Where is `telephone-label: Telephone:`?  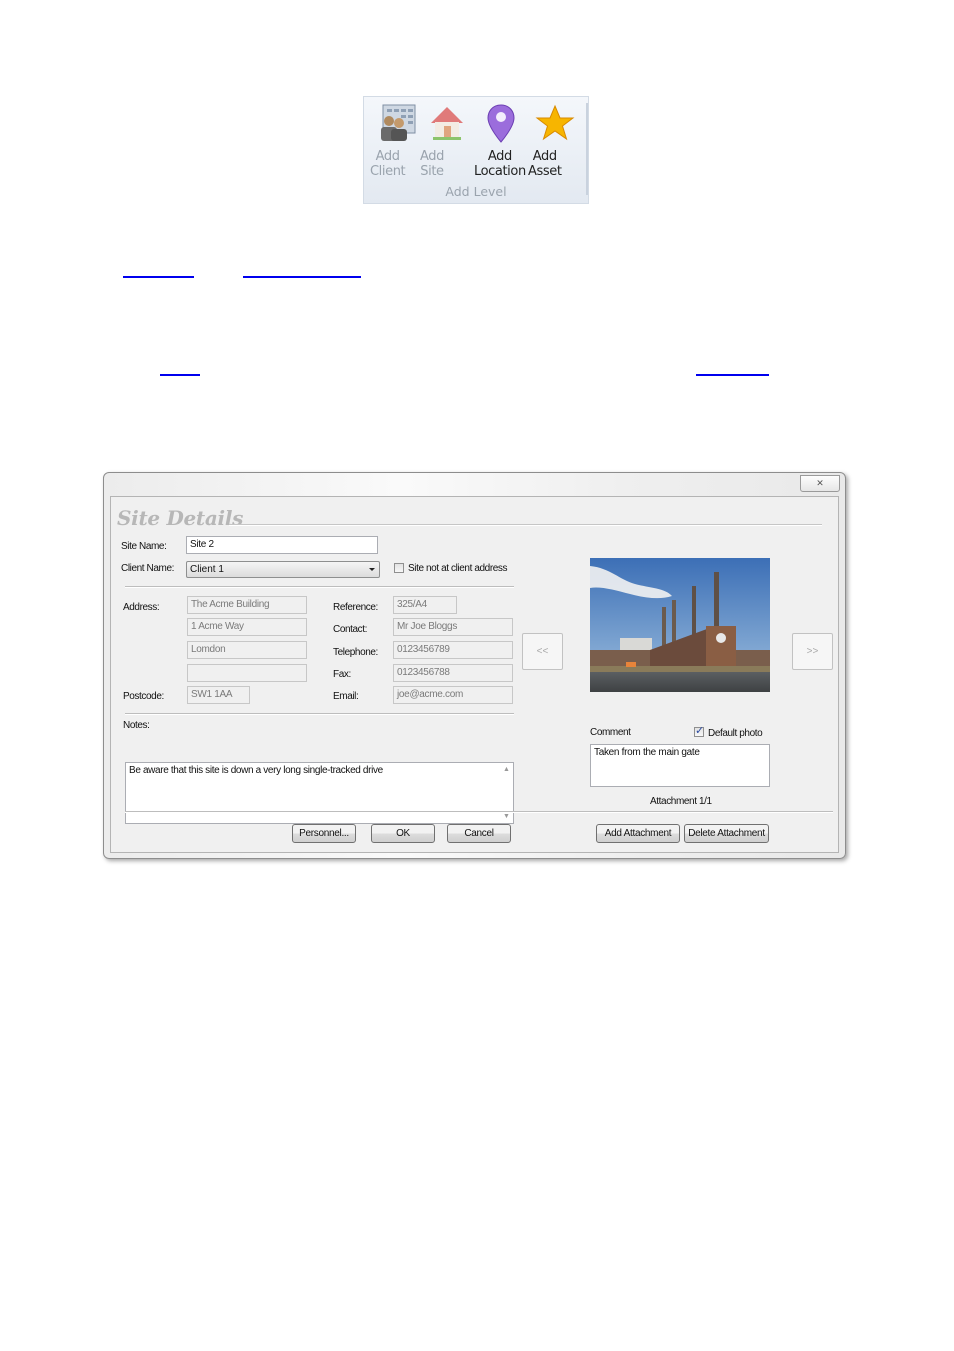 telephone-label: Telephone: is located at coordinates (355, 652).